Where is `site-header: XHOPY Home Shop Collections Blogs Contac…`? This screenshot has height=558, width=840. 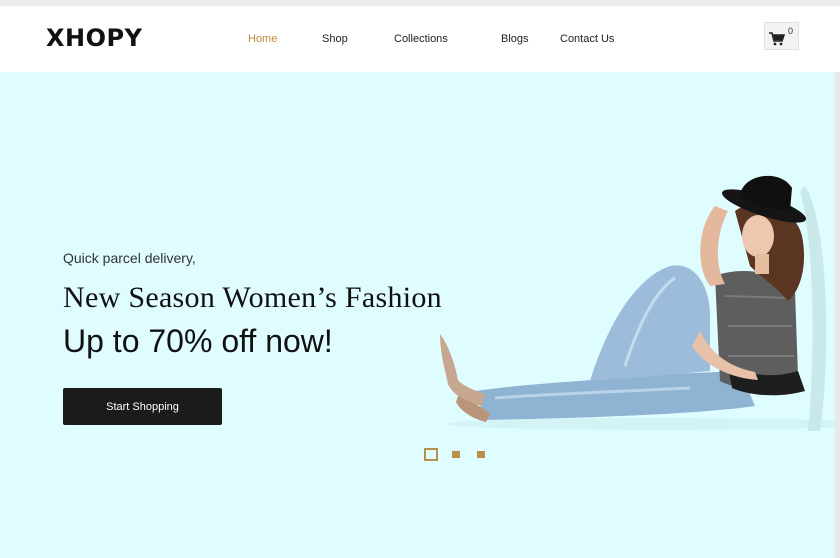
site-header: XHOPY Home Shop Collections Blogs Contac… is located at coordinates (420, 39).